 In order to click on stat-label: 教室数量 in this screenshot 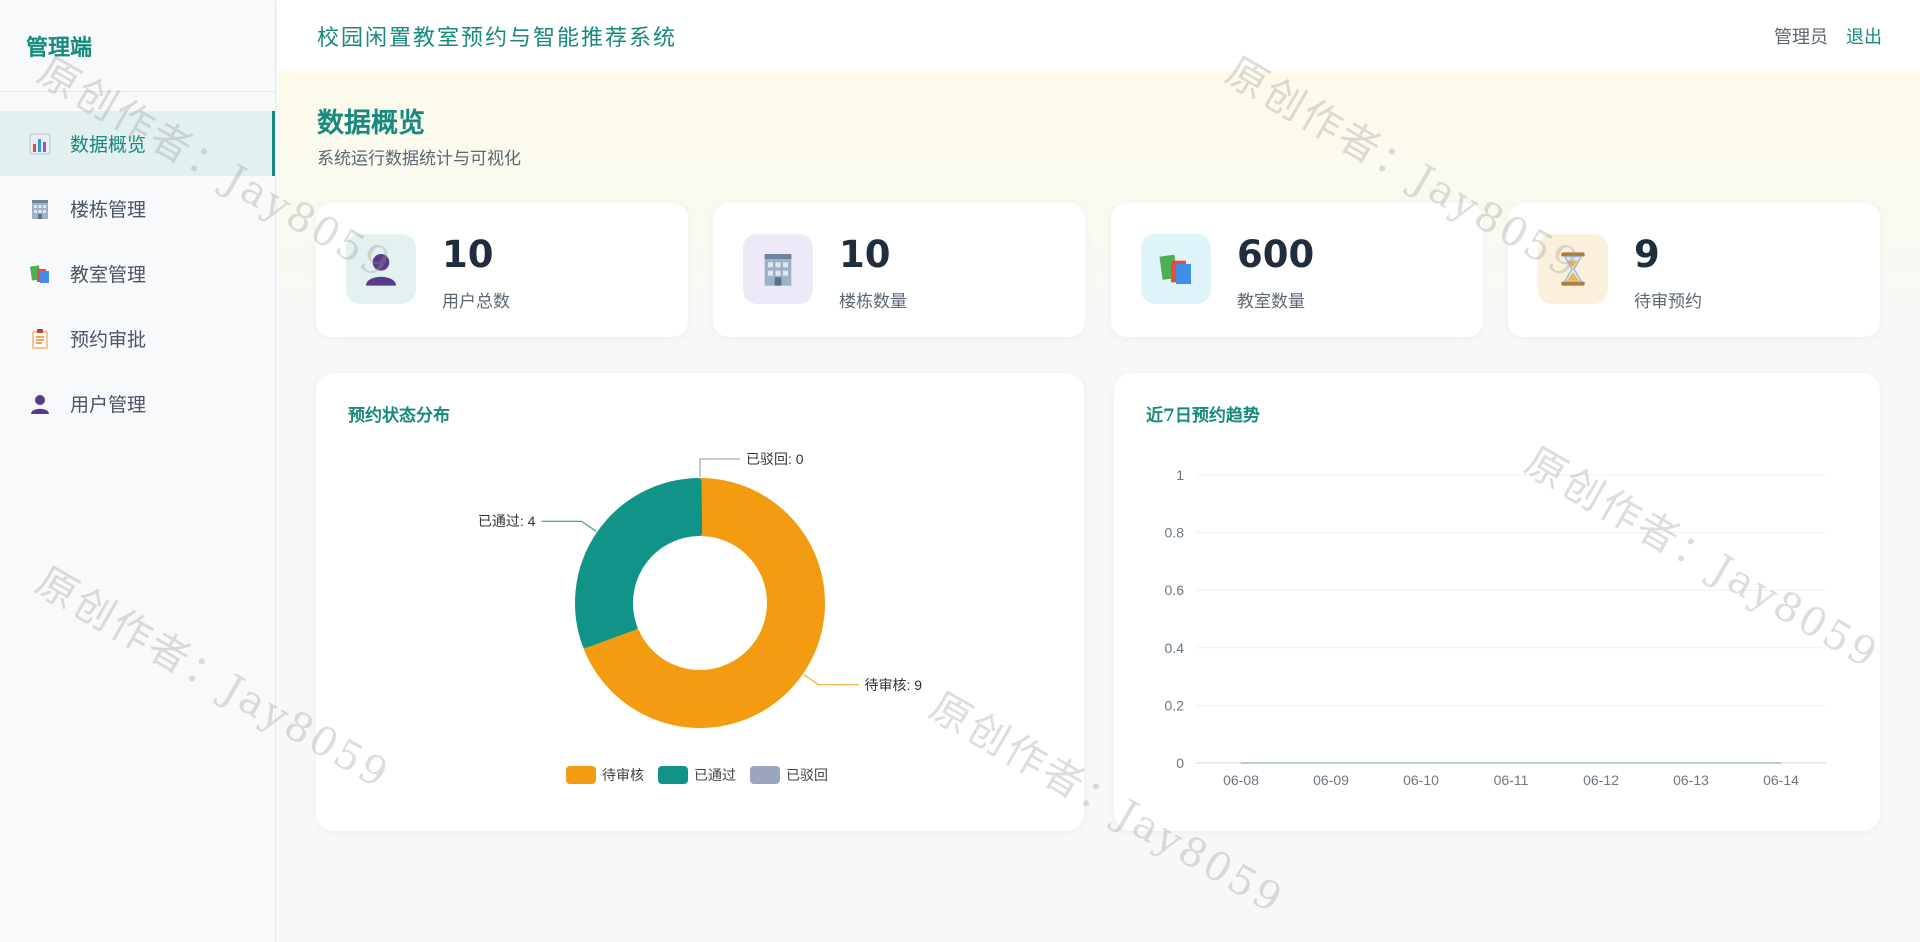, I will do `click(1271, 302)`.